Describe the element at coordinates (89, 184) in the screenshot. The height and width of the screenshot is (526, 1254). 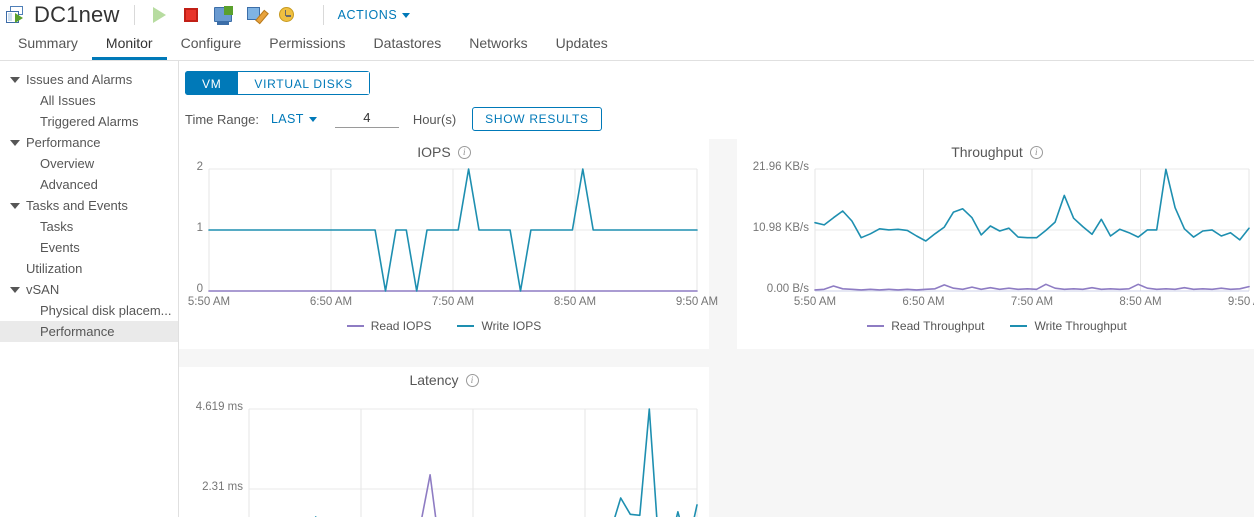
I see `sidebar-item-advanced: Advanced` at that location.